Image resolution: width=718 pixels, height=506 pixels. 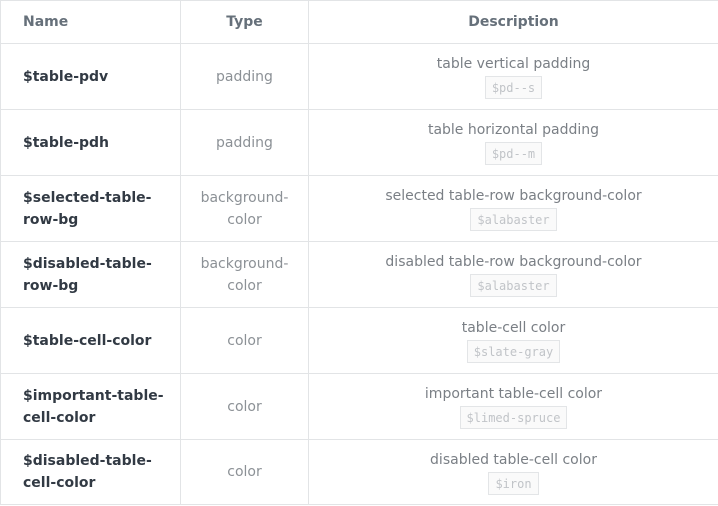 What do you see at coordinates (90, 76) in the screenshot?
I see `variable-name: $table-pdv` at bounding box center [90, 76].